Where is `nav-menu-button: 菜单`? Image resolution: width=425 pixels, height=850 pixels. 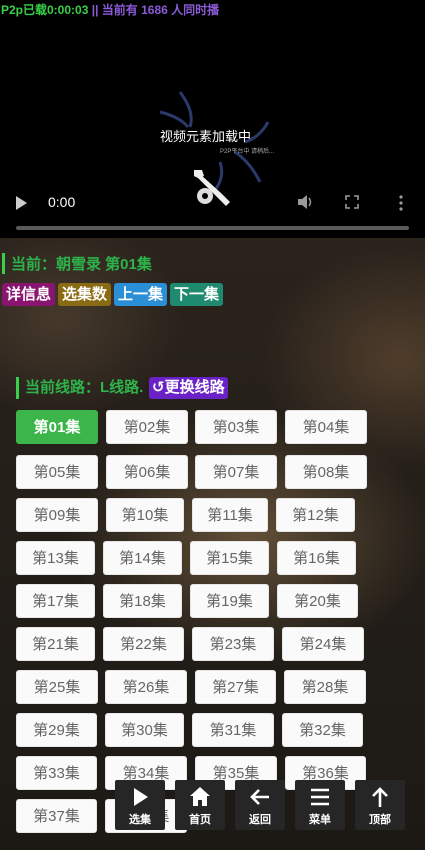
nav-menu-button: 菜单 is located at coordinates (320, 805).